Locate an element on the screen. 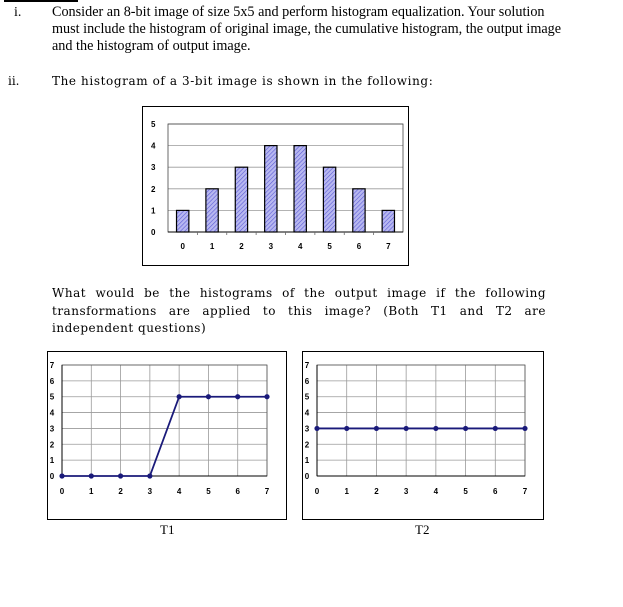 The image size is (623, 607). t1-transform-chart: 0 1 2 3 4 5 6 7 0 1 2 3 4 5 6 7 is located at coordinates (167, 435).